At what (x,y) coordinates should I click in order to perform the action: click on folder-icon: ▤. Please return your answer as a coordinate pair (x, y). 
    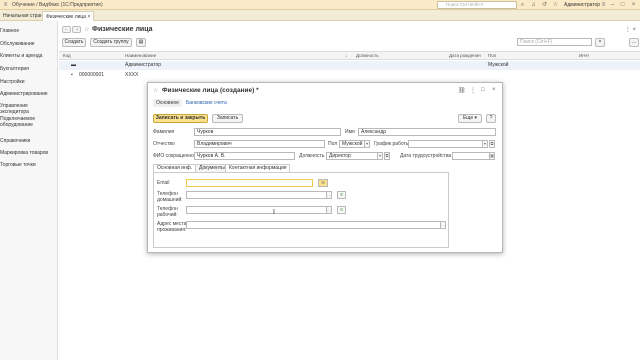
    Looking at the image, I should click on (141, 42).